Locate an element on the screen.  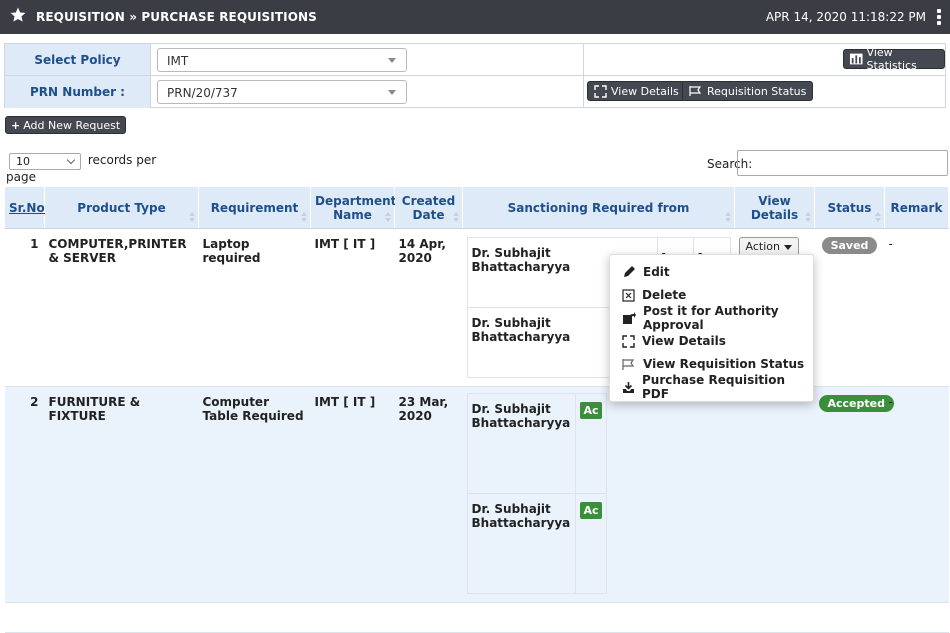
view-details-button: View Details is located at coordinates (636, 91).